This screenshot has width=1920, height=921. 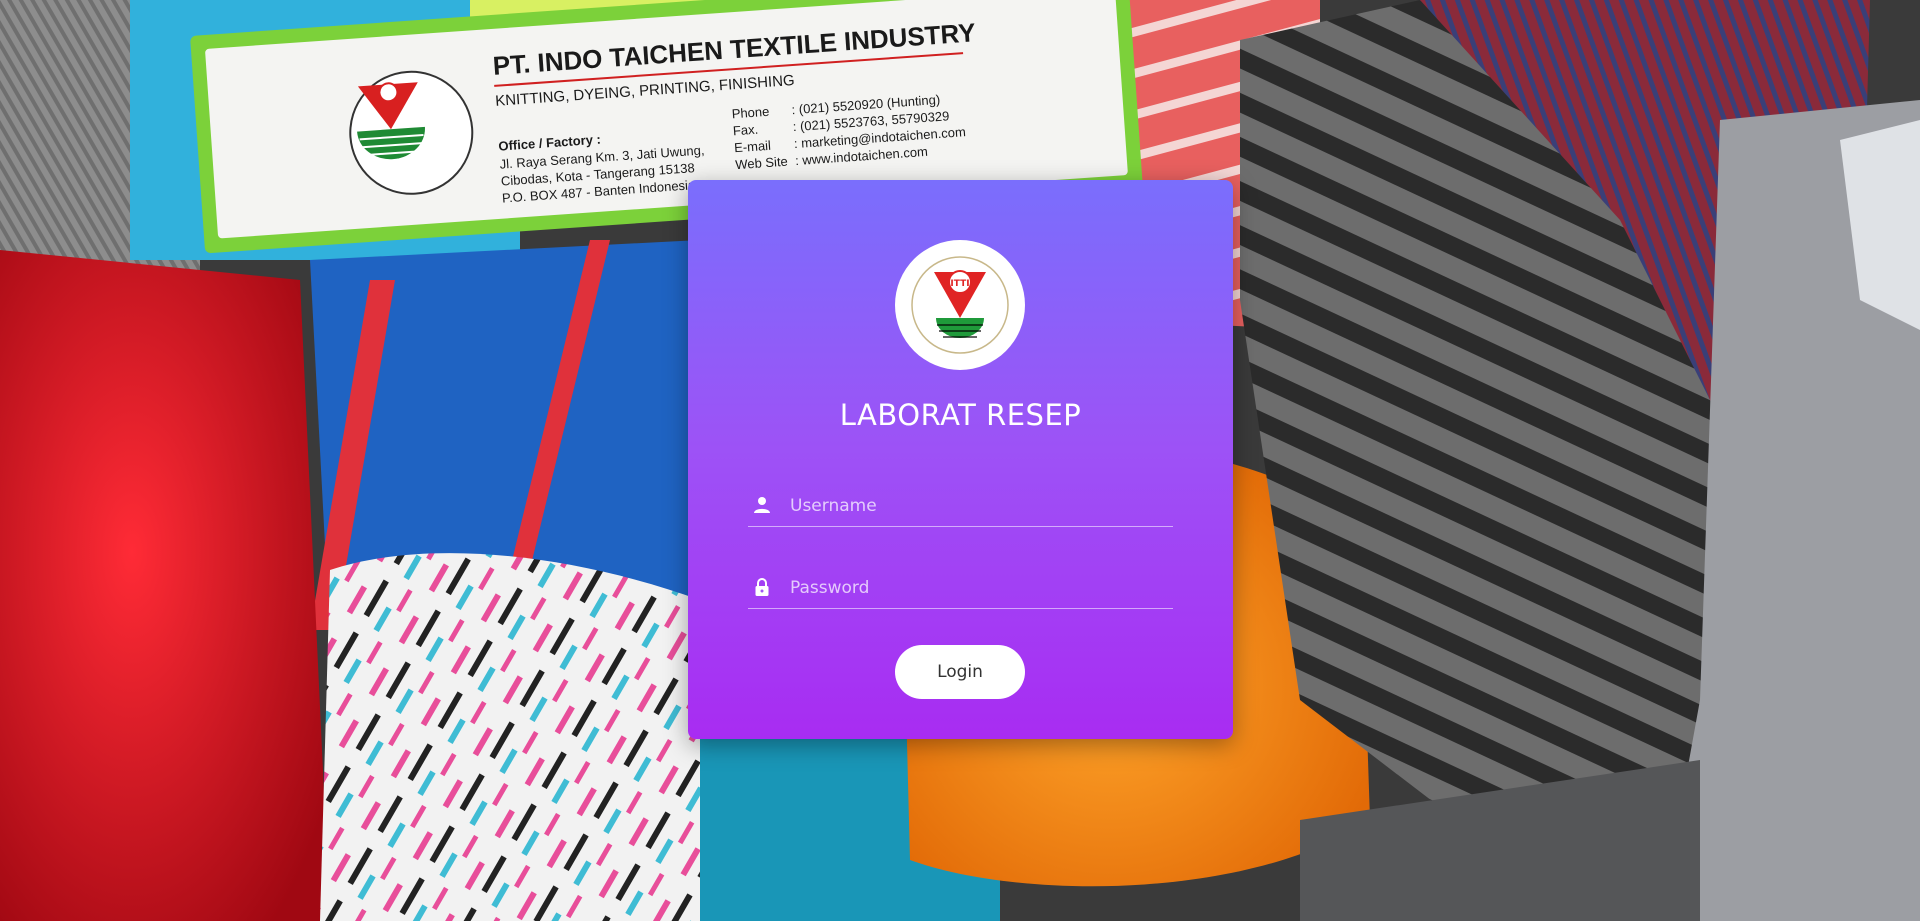 I want to click on banner-email-label: E-mail, so click(x=752, y=146).